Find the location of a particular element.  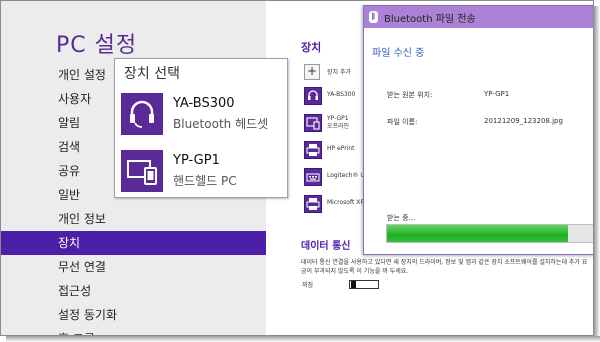

add-device-label: 장치 추가 is located at coordinates (339, 71).